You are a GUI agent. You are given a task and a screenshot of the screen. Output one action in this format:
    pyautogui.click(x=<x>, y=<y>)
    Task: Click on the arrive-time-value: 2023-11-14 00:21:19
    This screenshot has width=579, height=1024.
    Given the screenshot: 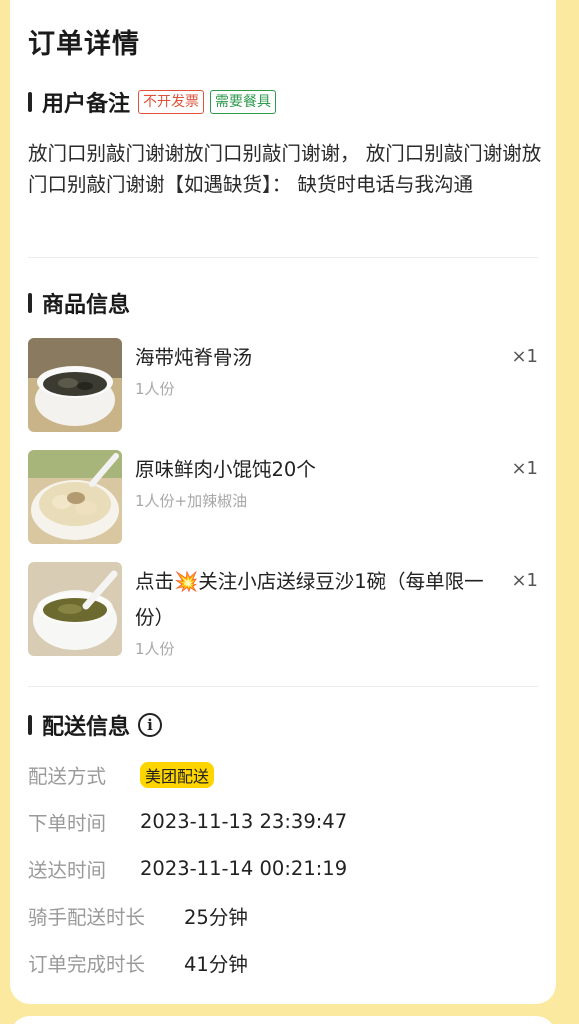 What is the action you would take?
    pyautogui.click(x=244, y=868)
    